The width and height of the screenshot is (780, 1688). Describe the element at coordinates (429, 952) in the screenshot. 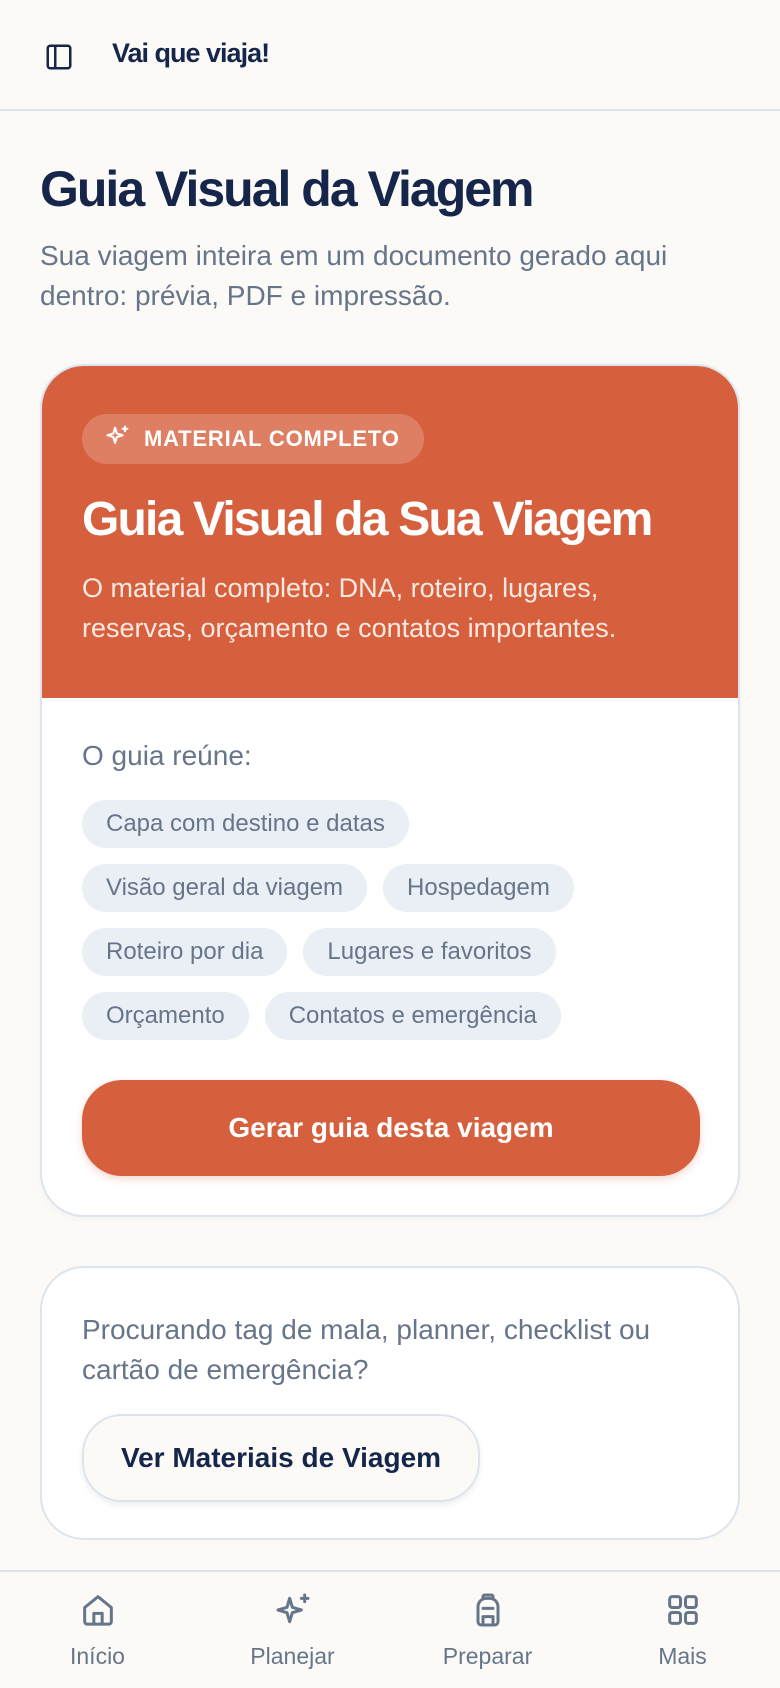

I see `chip-places-favorites: Lugares e favoritos` at that location.